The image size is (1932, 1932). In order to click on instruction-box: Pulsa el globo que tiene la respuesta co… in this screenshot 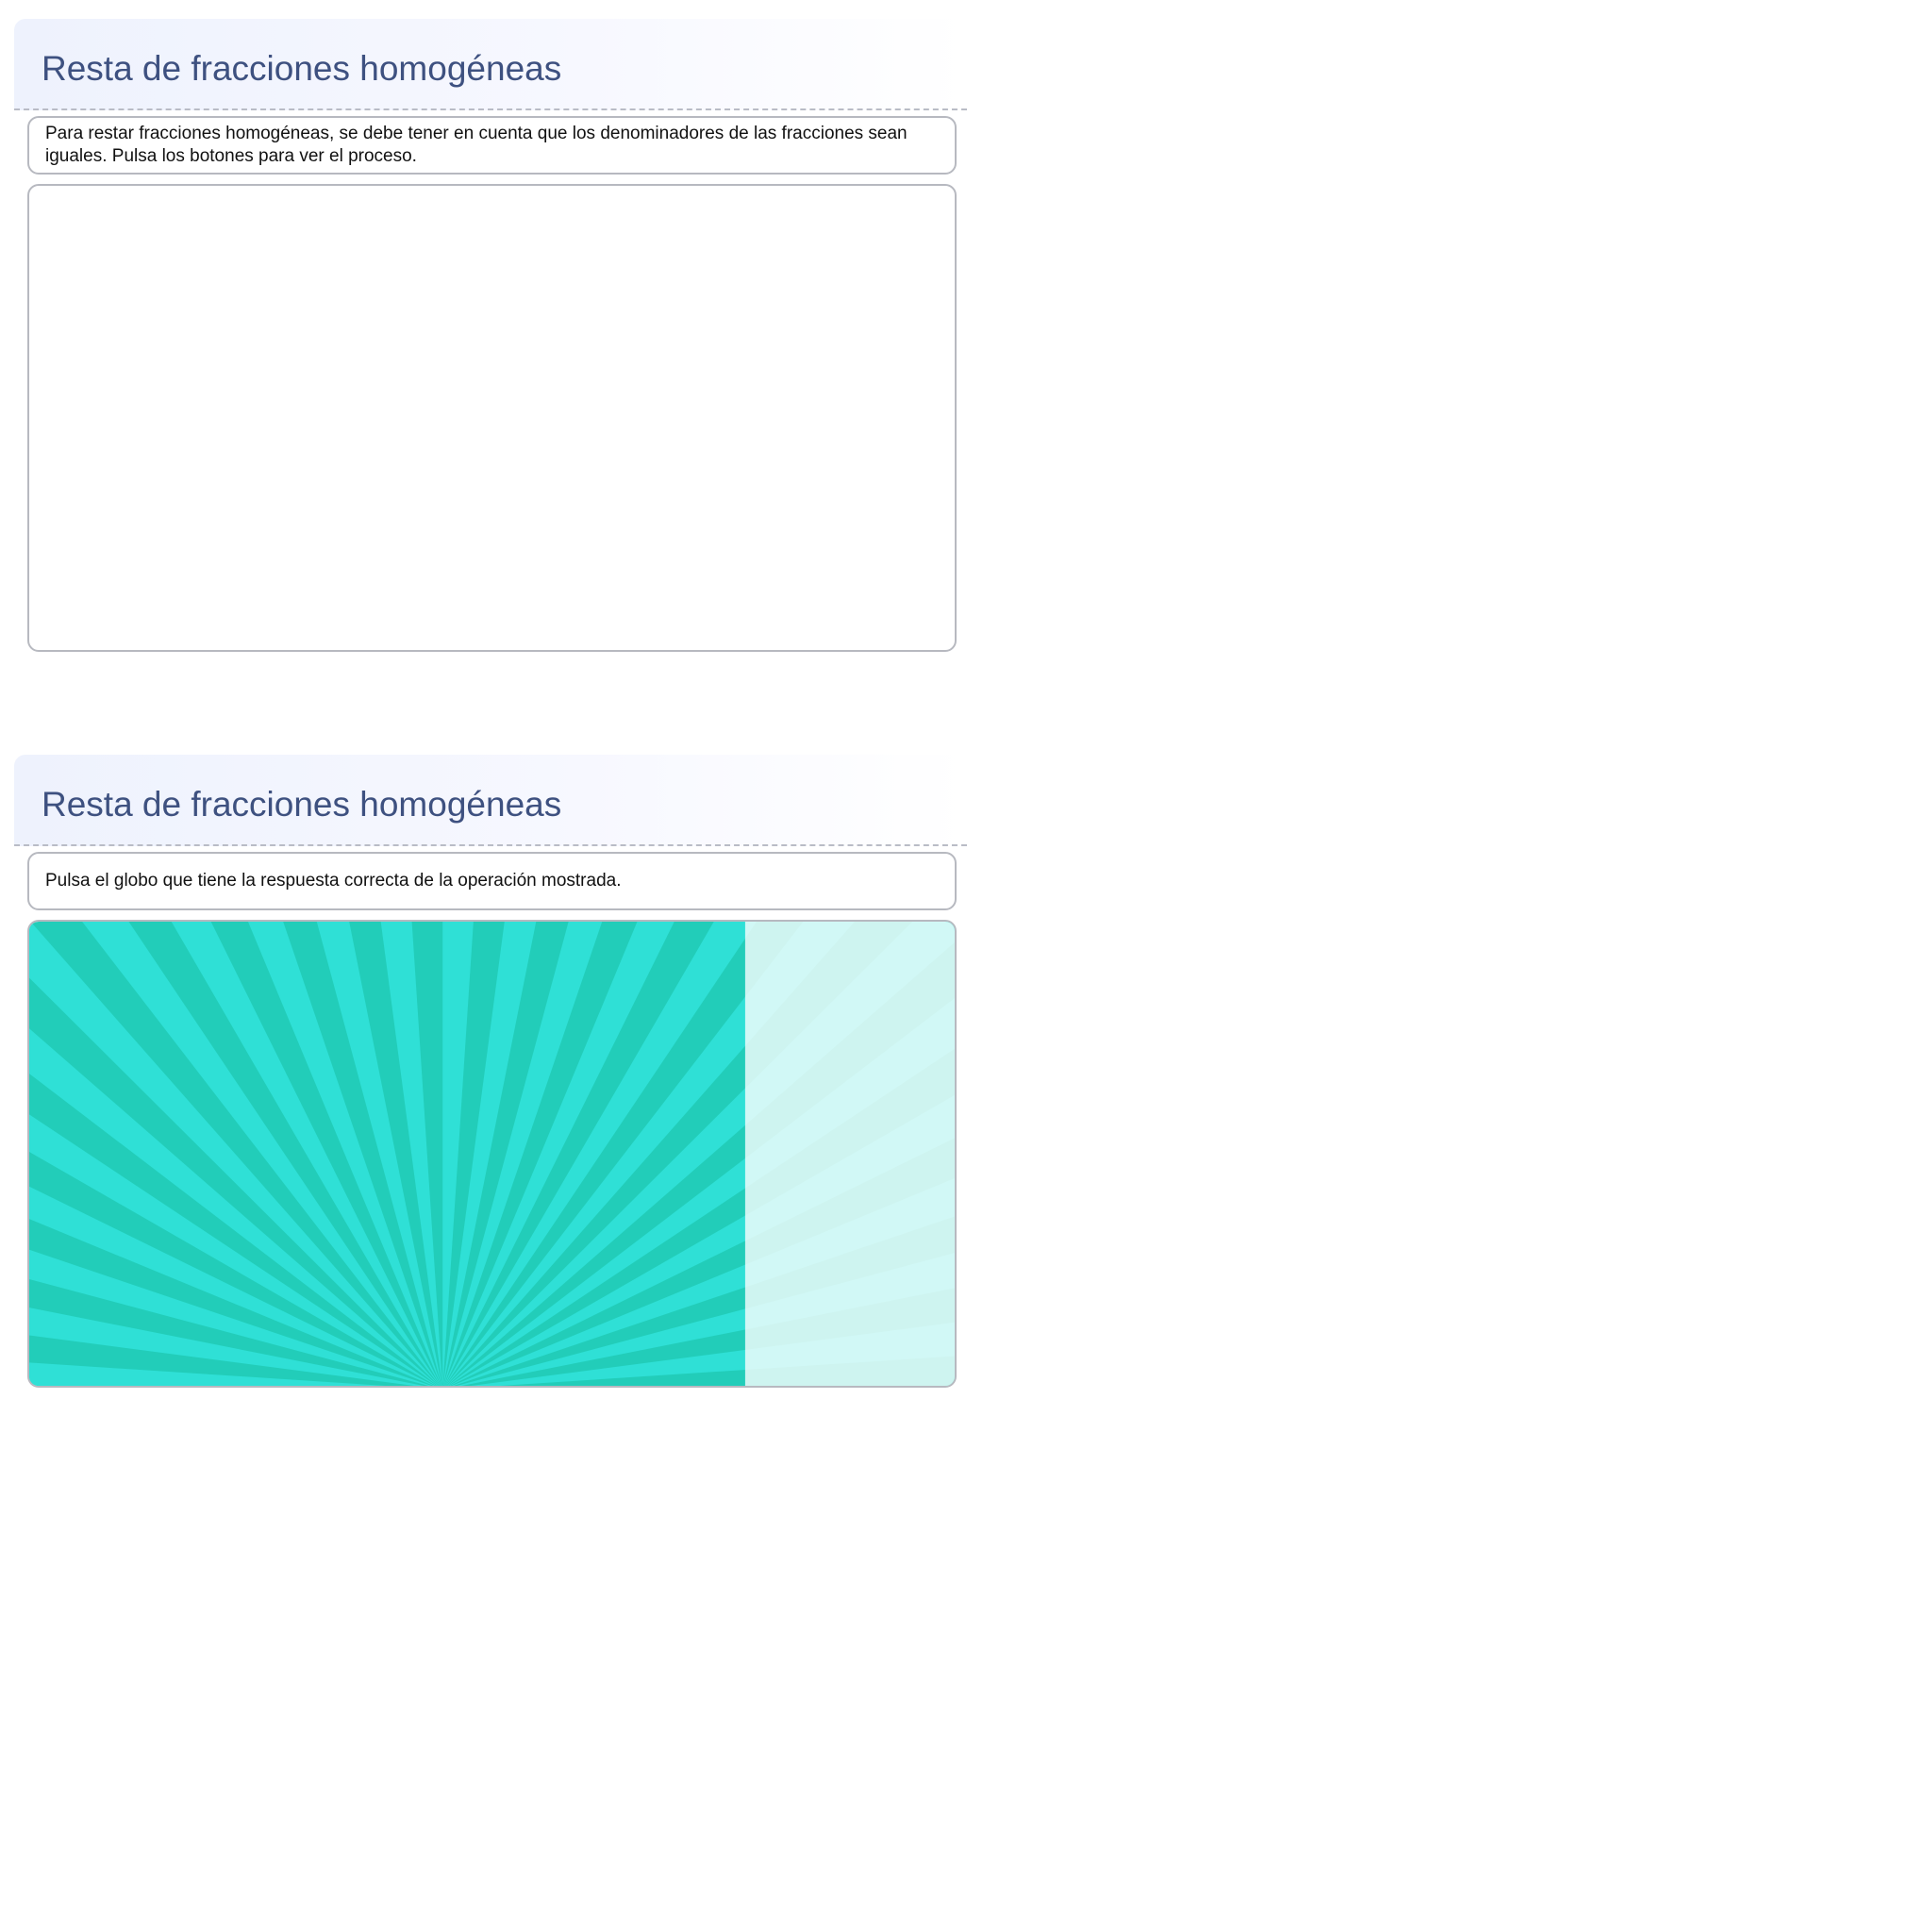, I will do `click(492, 881)`.